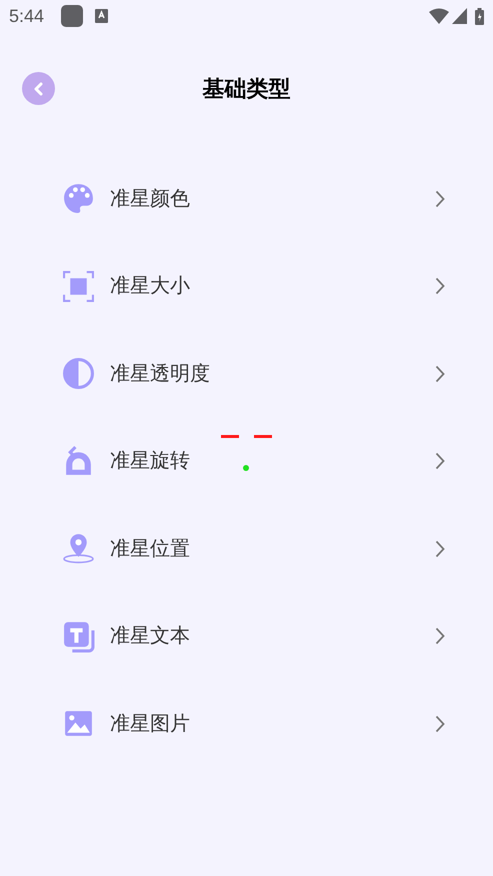 The image size is (493, 876). What do you see at coordinates (78, 549) in the screenshot?
I see `location-pin-icon` at bounding box center [78, 549].